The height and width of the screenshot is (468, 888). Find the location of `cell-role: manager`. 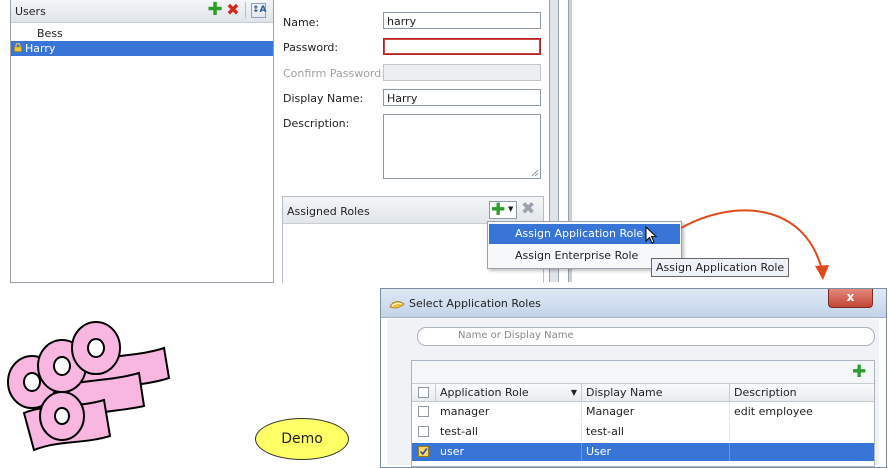

cell-role: manager is located at coordinates (509, 412).